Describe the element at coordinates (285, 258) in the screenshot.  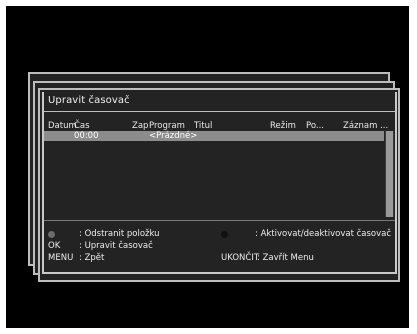
I see `legend-exit-label: : Zavřít Menu` at that location.